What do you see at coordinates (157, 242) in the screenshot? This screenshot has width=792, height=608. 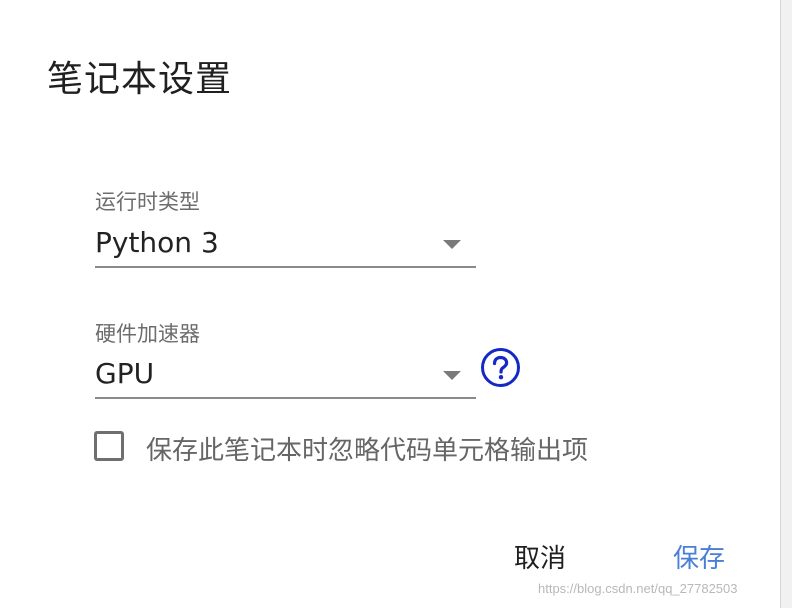 I see `runtime-type-value: Python 3` at bounding box center [157, 242].